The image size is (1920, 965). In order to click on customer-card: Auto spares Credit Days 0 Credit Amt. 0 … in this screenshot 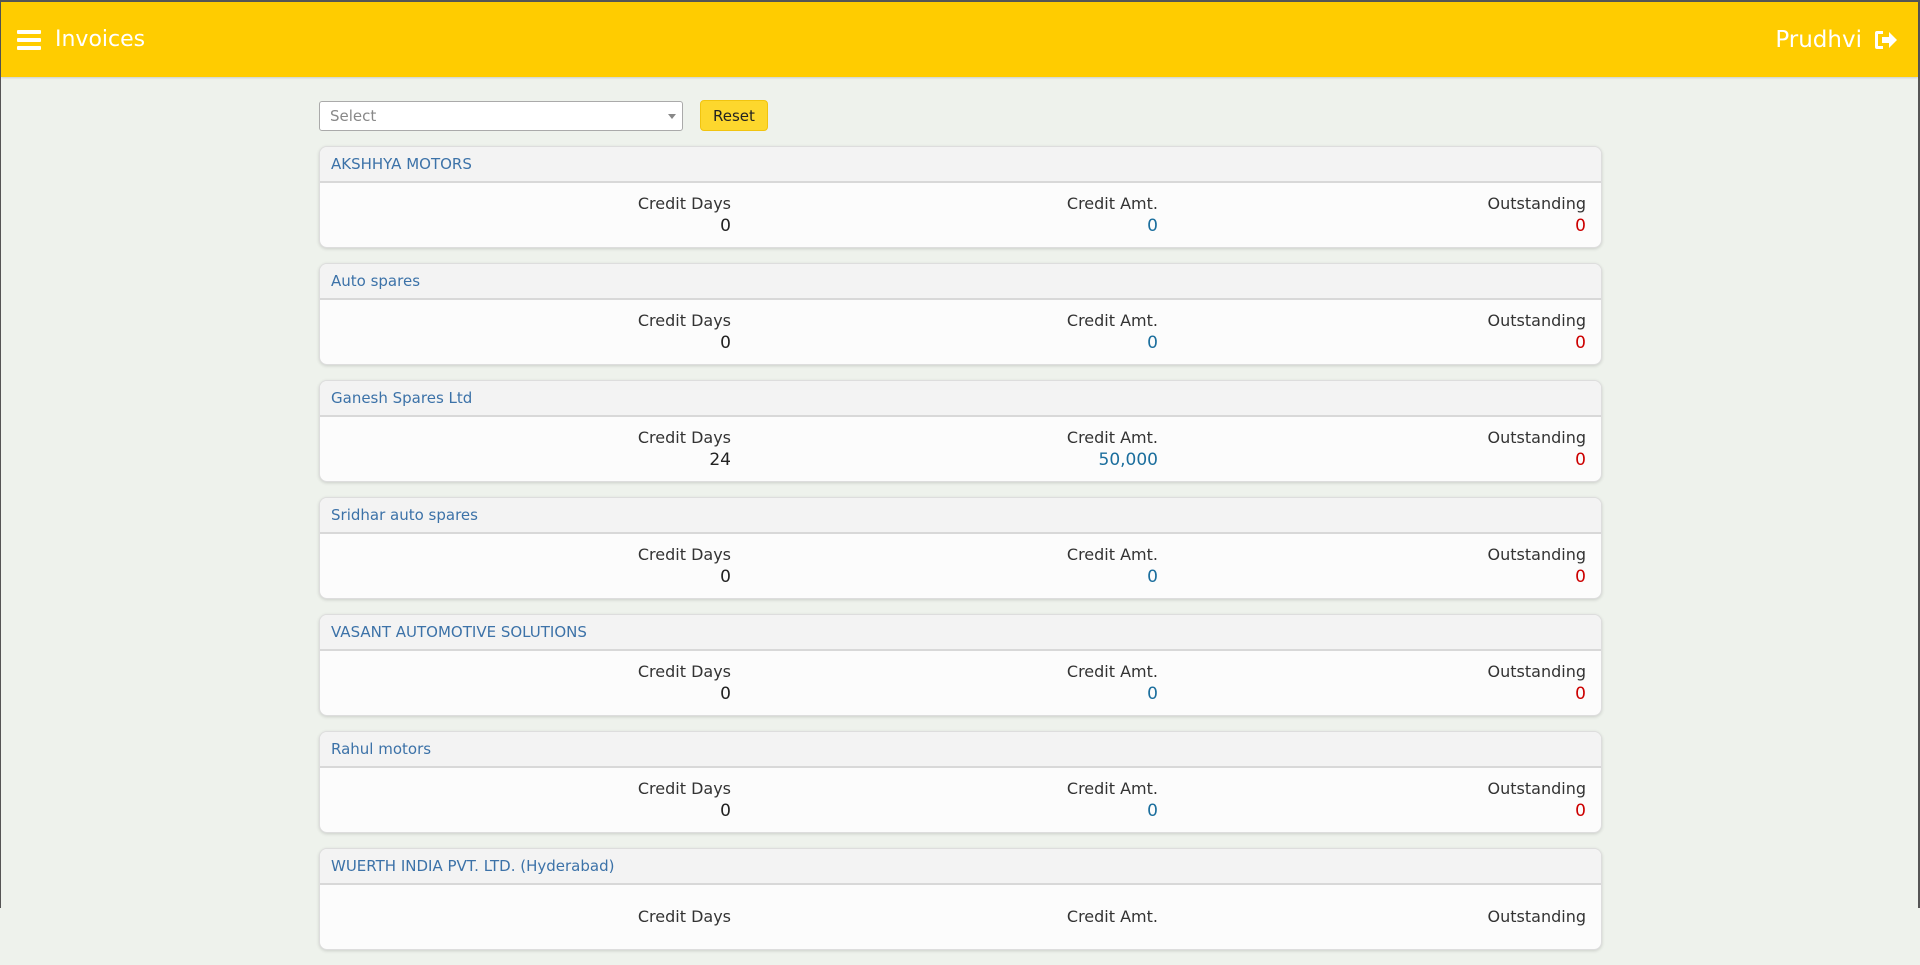, I will do `click(960, 314)`.